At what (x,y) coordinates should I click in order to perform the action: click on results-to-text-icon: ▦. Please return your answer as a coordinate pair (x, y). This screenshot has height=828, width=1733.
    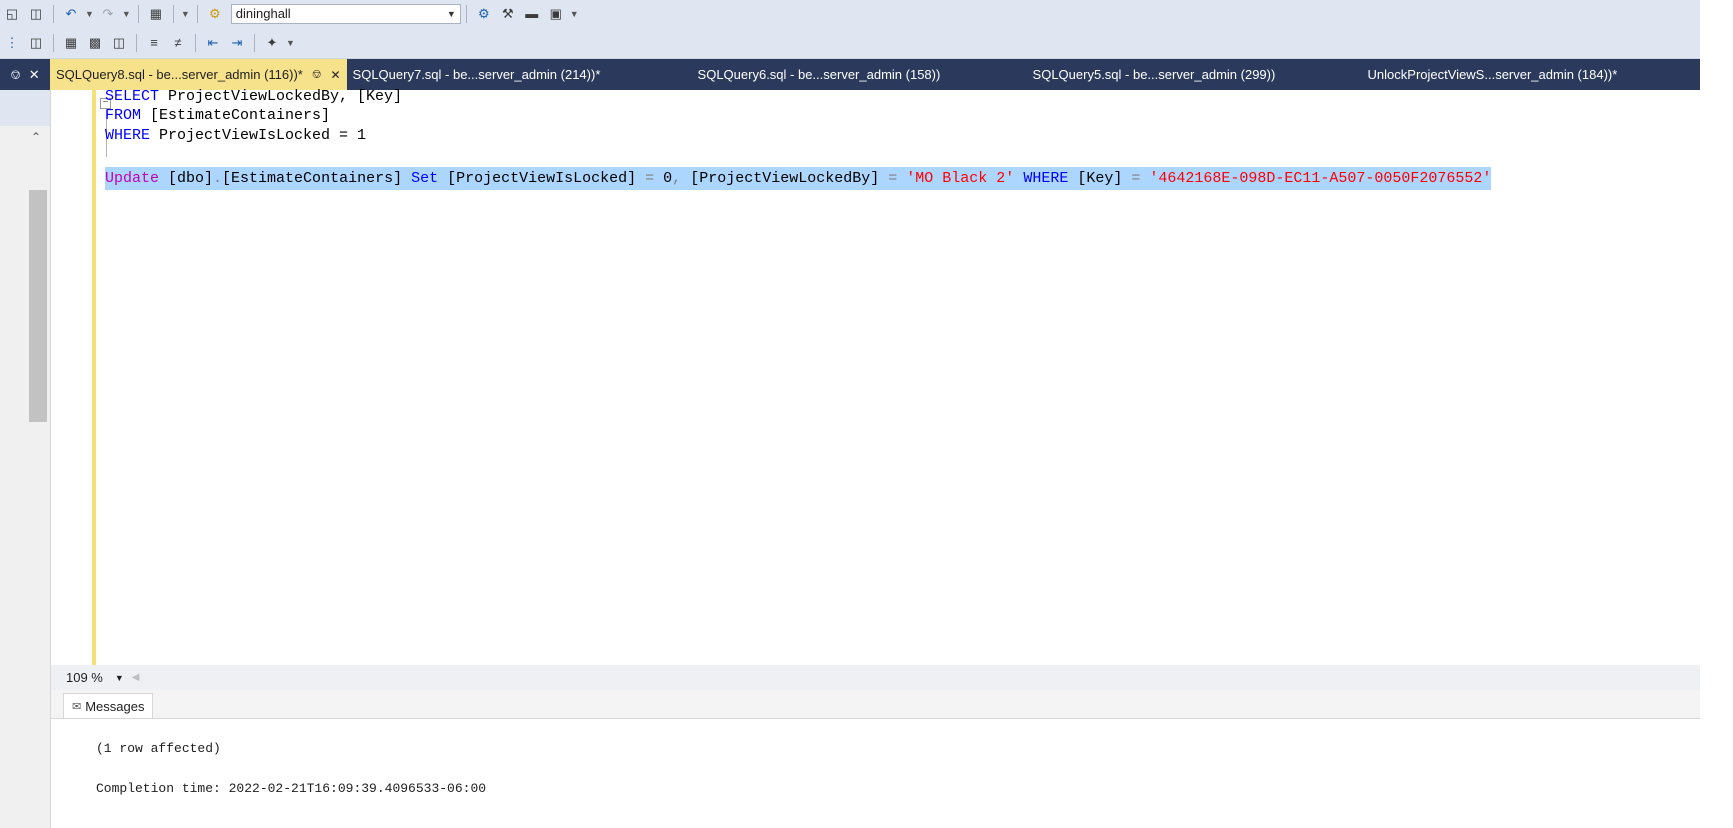
    Looking at the image, I should click on (71, 43).